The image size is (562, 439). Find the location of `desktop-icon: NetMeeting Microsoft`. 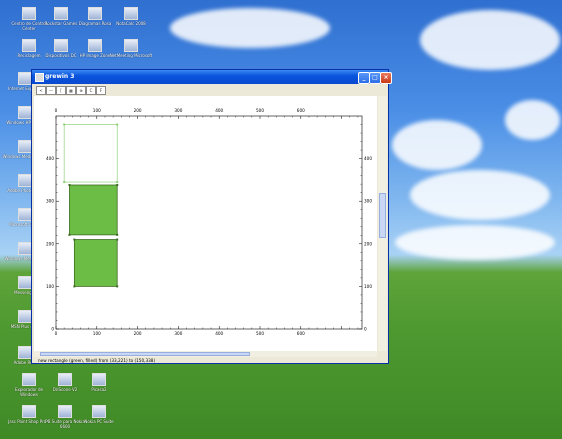

desktop-icon: NetMeeting Microsoft is located at coordinates (131, 48).